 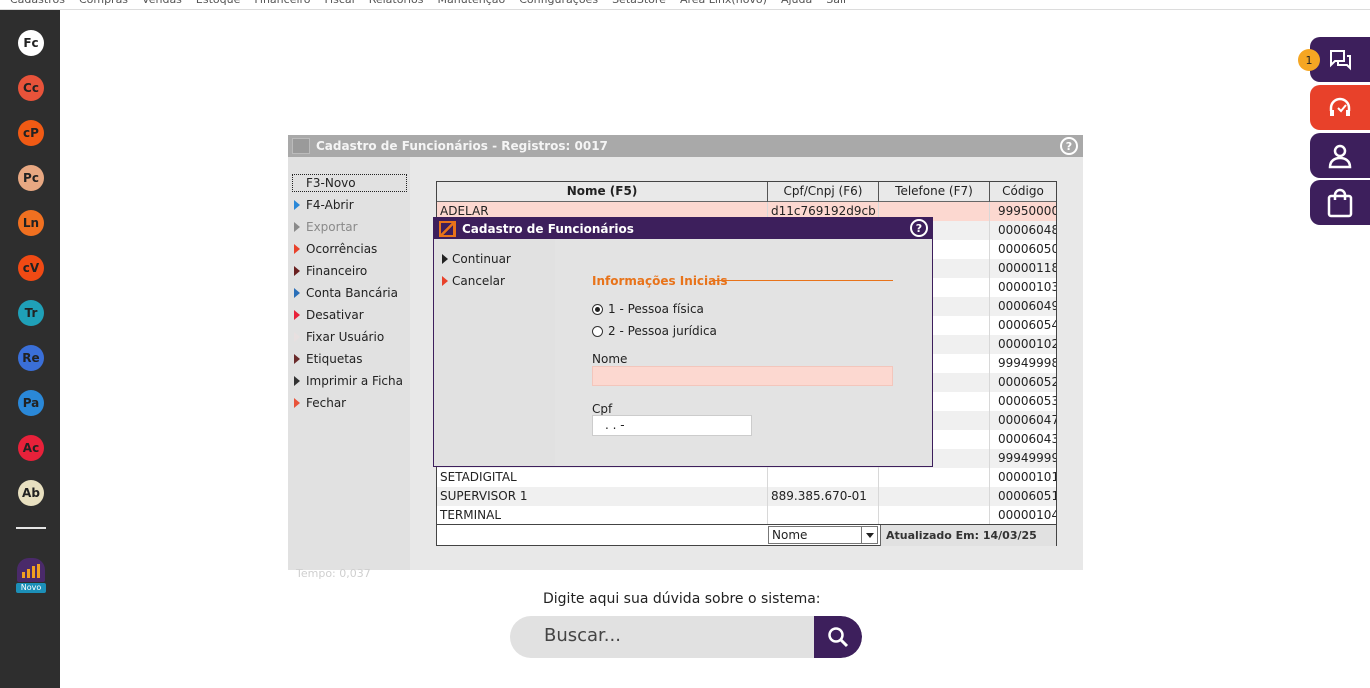 What do you see at coordinates (326, 403) in the screenshot?
I see `menu-item-label: Fechar` at bounding box center [326, 403].